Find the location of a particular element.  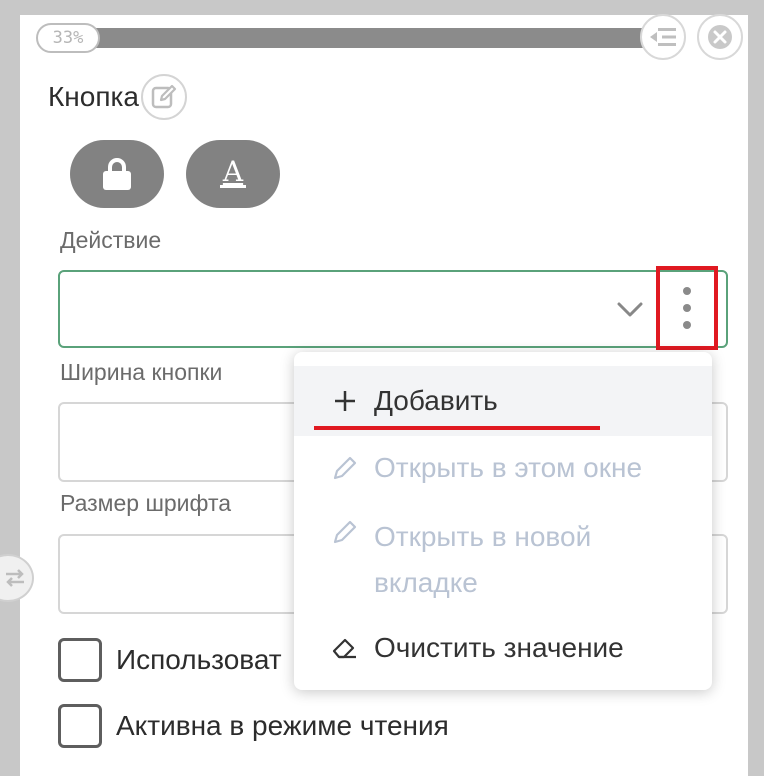

close-icon is located at coordinates (720, 37).